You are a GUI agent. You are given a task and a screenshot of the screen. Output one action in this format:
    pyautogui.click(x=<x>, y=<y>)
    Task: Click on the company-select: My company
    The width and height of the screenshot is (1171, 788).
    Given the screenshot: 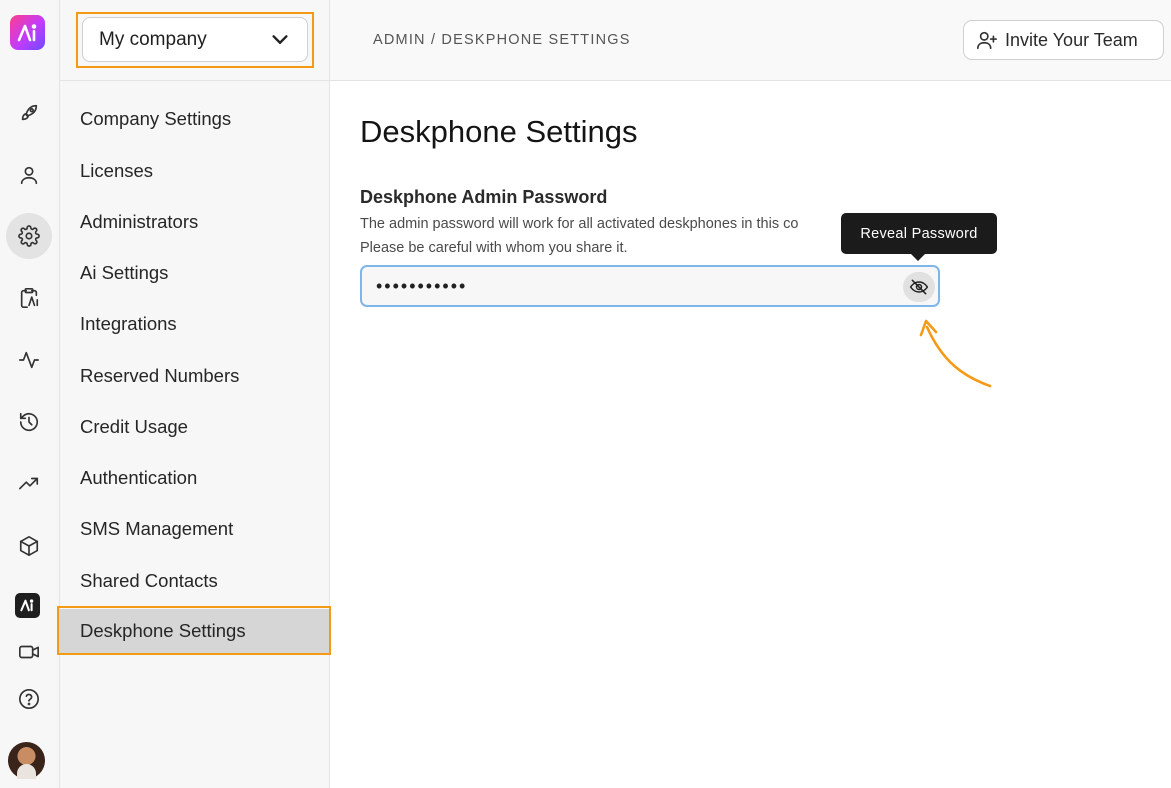 What is the action you would take?
    pyautogui.click(x=195, y=39)
    